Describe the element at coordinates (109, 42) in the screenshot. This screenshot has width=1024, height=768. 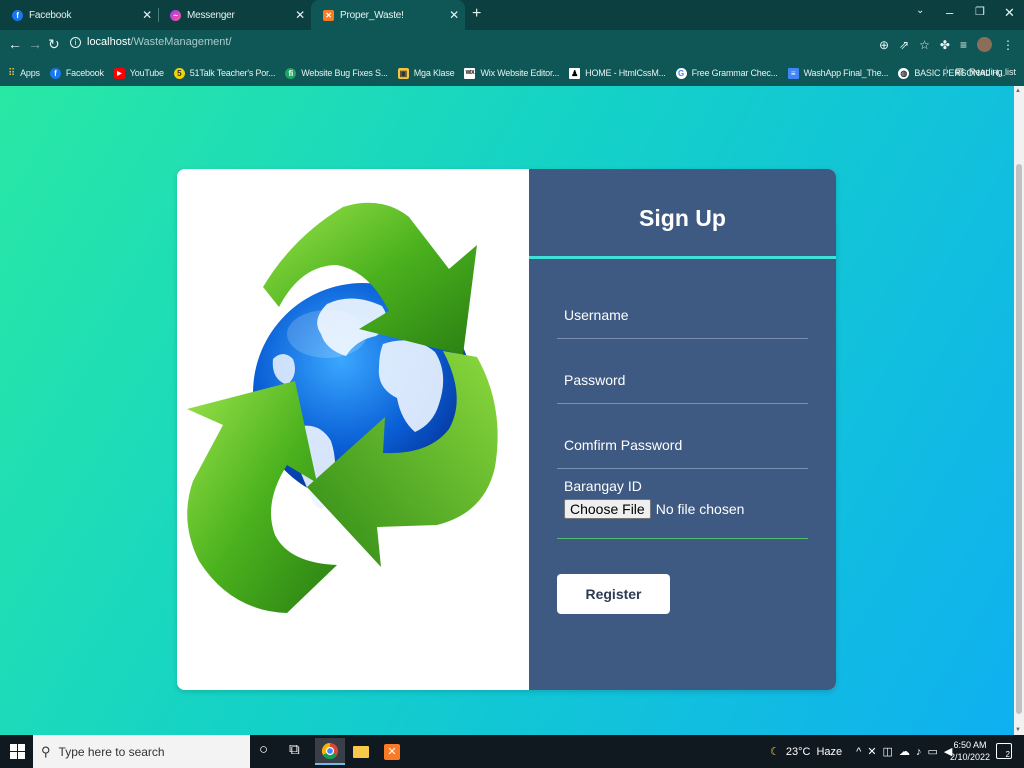
I see `url-host: localhost` at that location.